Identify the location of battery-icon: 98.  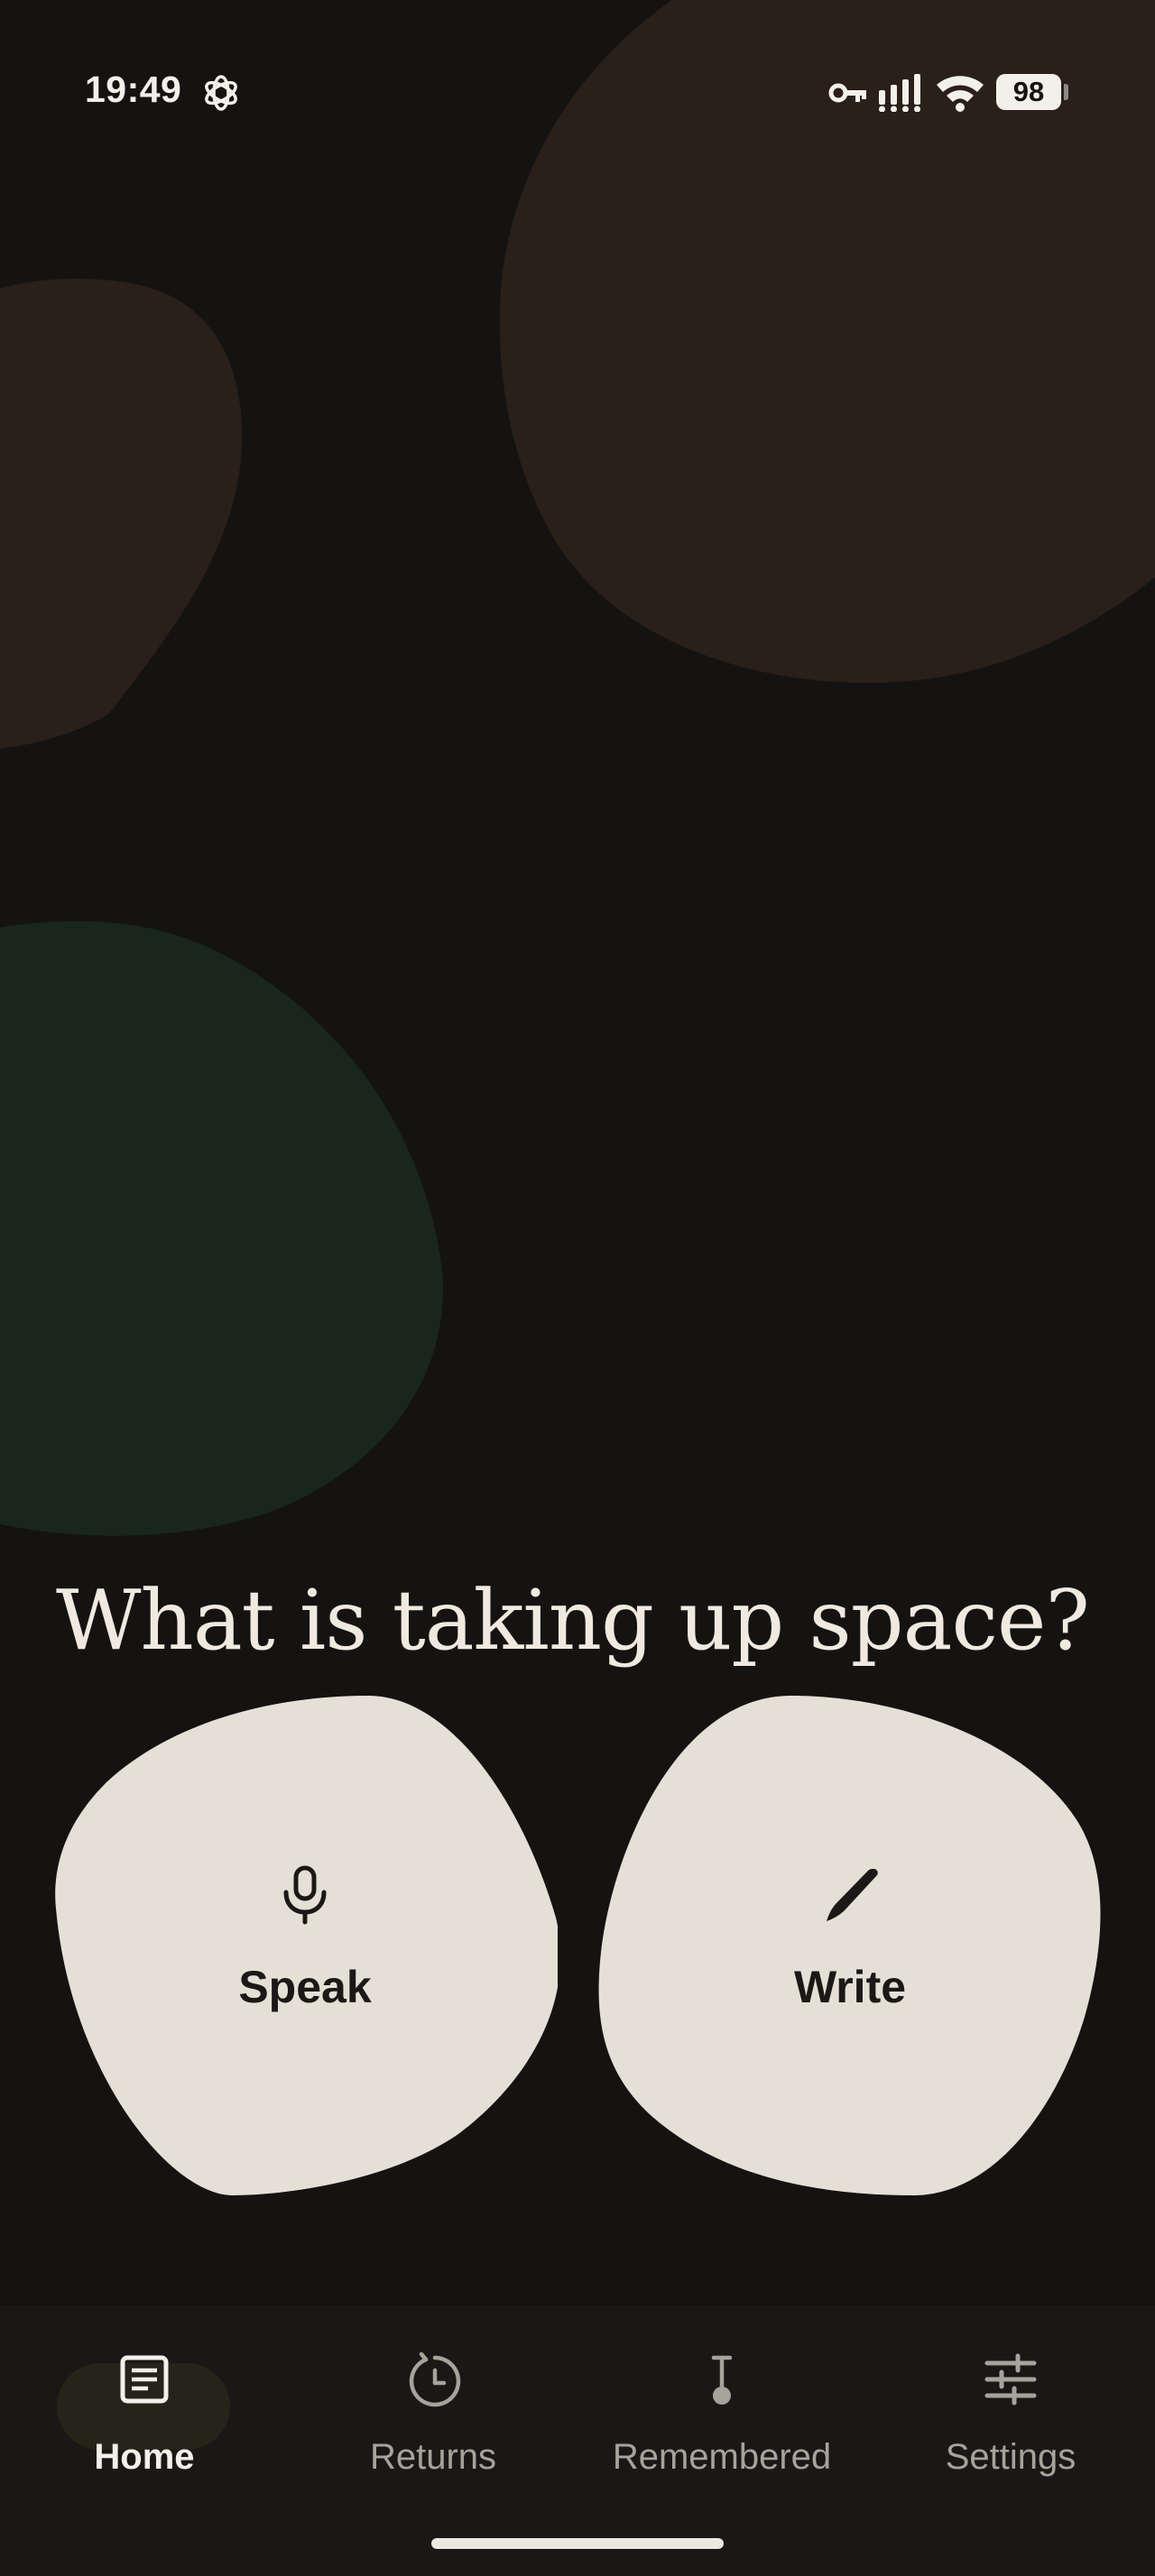
(1028, 92).